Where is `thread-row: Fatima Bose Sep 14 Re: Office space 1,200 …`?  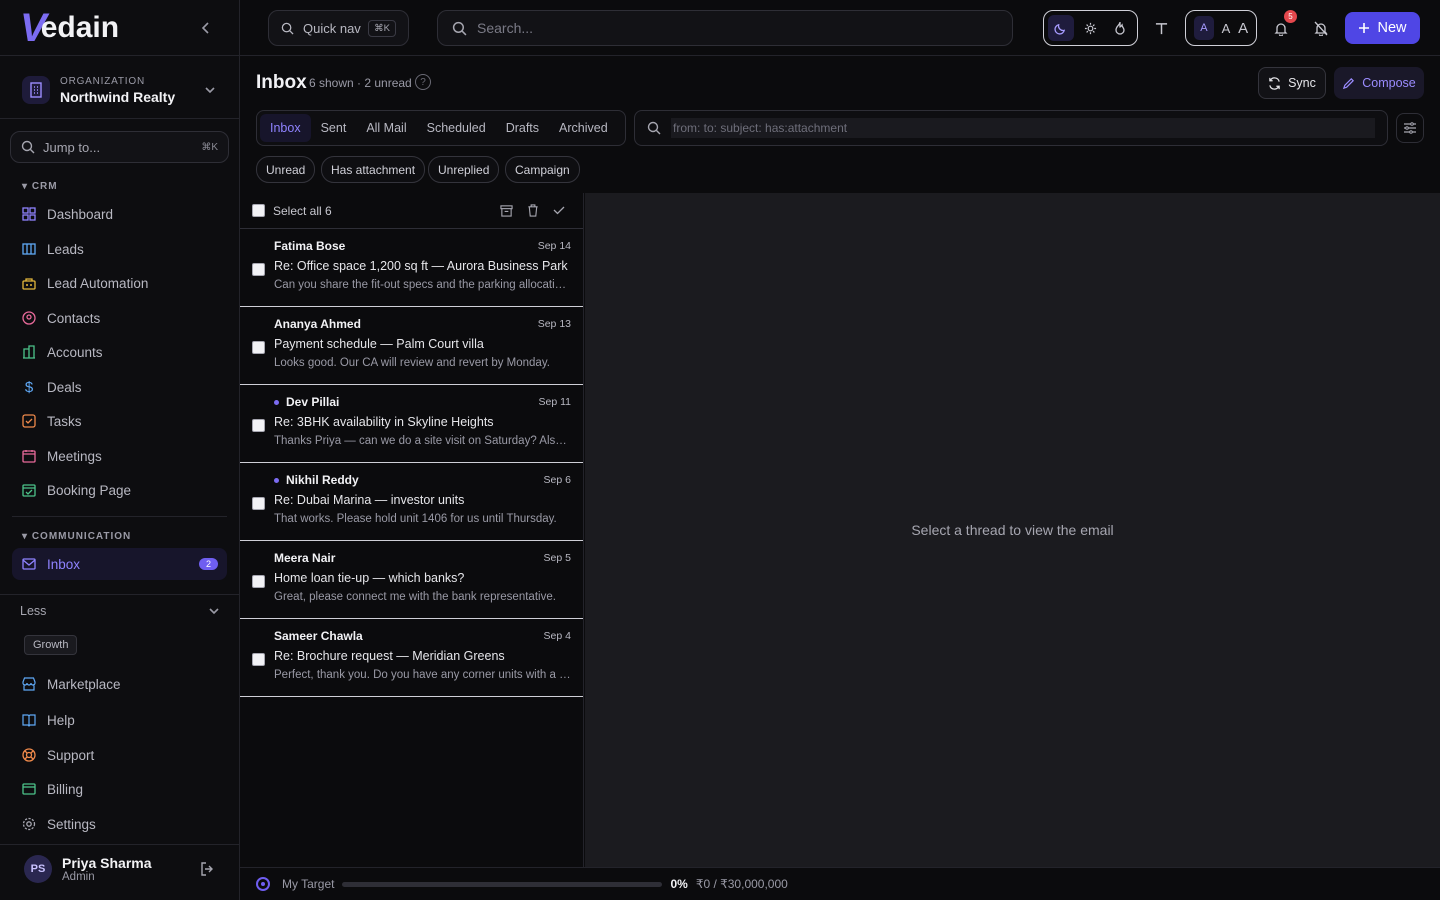 thread-row: Fatima Bose Sep 14 Re: Office space 1,200 … is located at coordinates (411, 268).